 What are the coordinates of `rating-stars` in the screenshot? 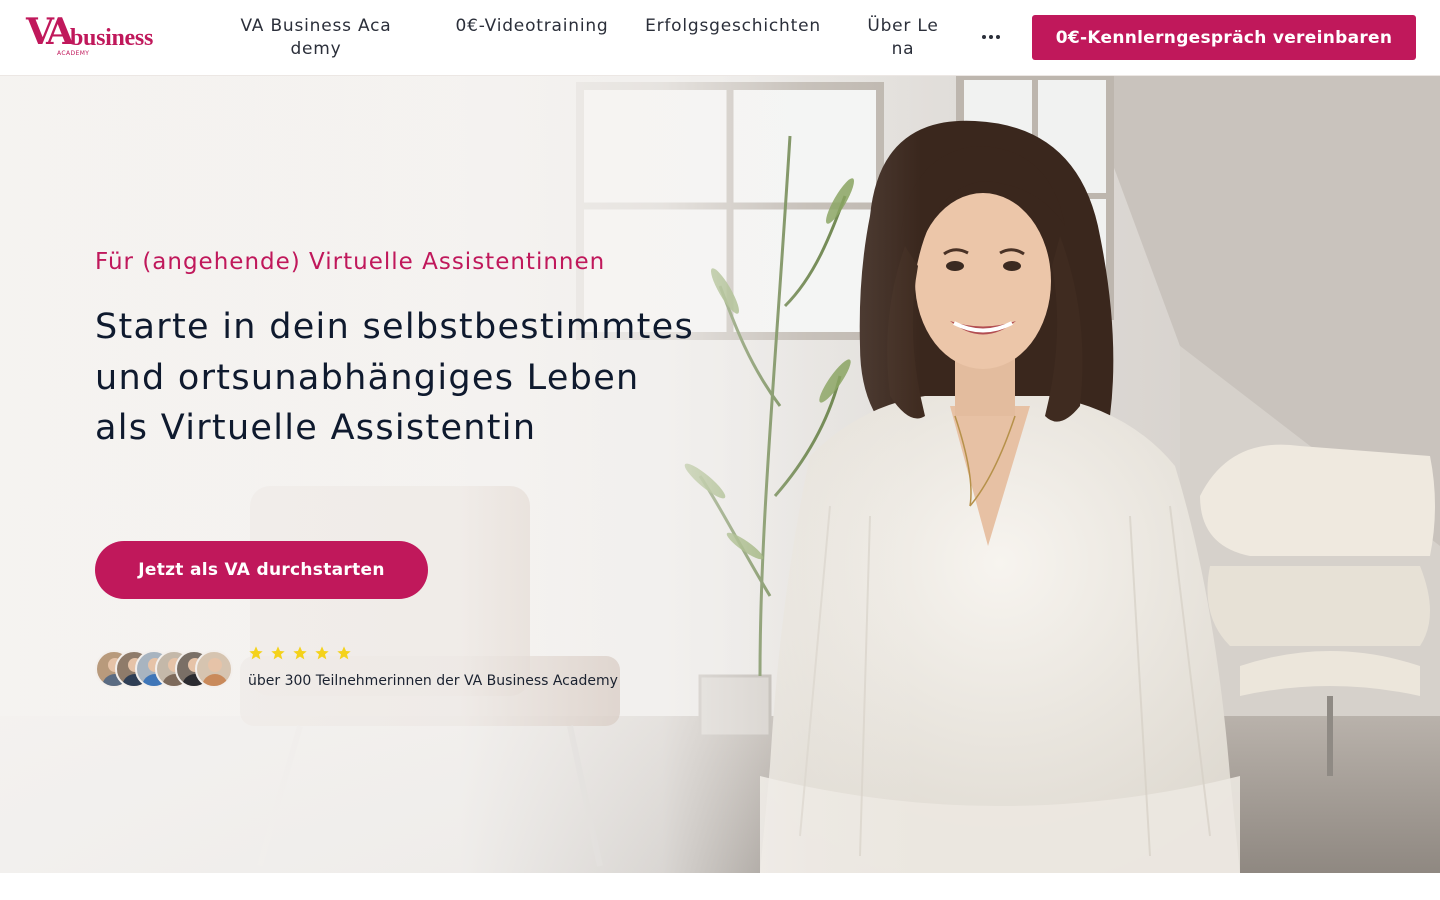 It's located at (300, 655).